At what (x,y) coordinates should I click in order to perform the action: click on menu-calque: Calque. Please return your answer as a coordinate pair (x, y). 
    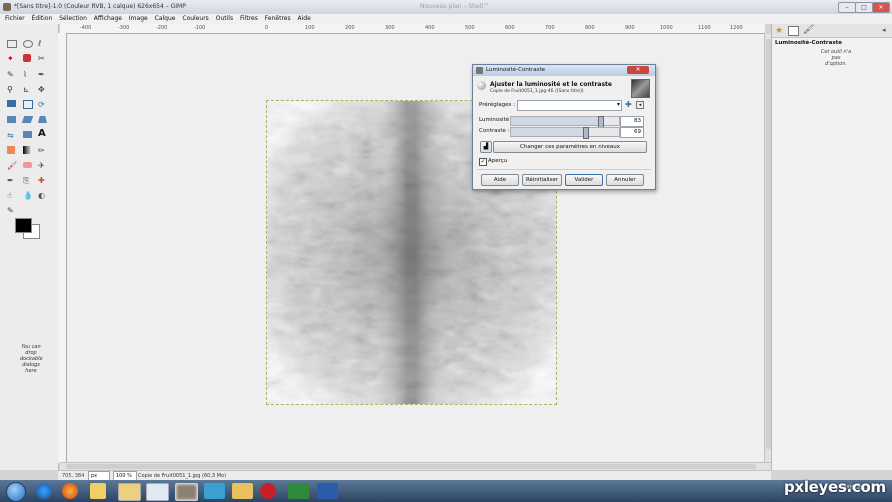
    Looking at the image, I should click on (165, 19).